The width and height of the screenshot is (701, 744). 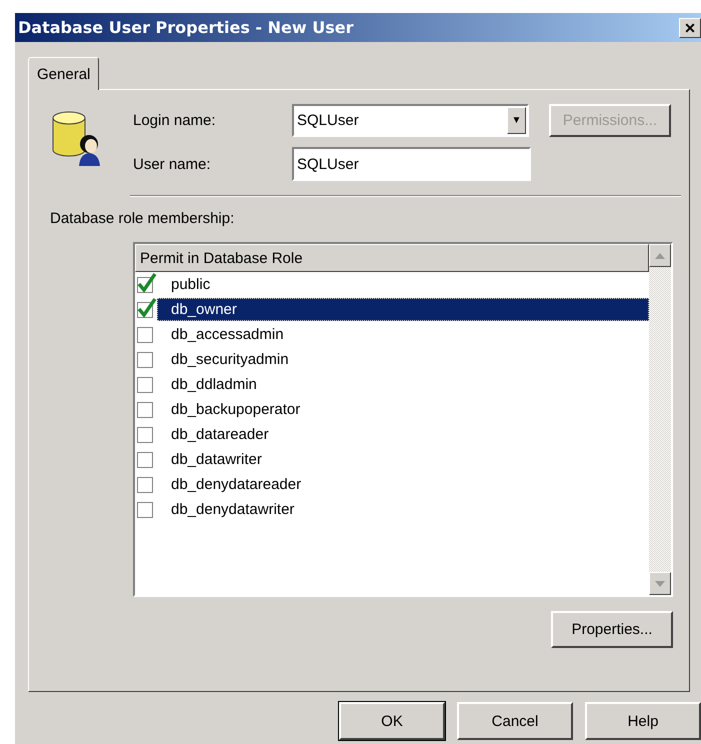 I want to click on role-item: db_backupoperator, so click(x=403, y=409).